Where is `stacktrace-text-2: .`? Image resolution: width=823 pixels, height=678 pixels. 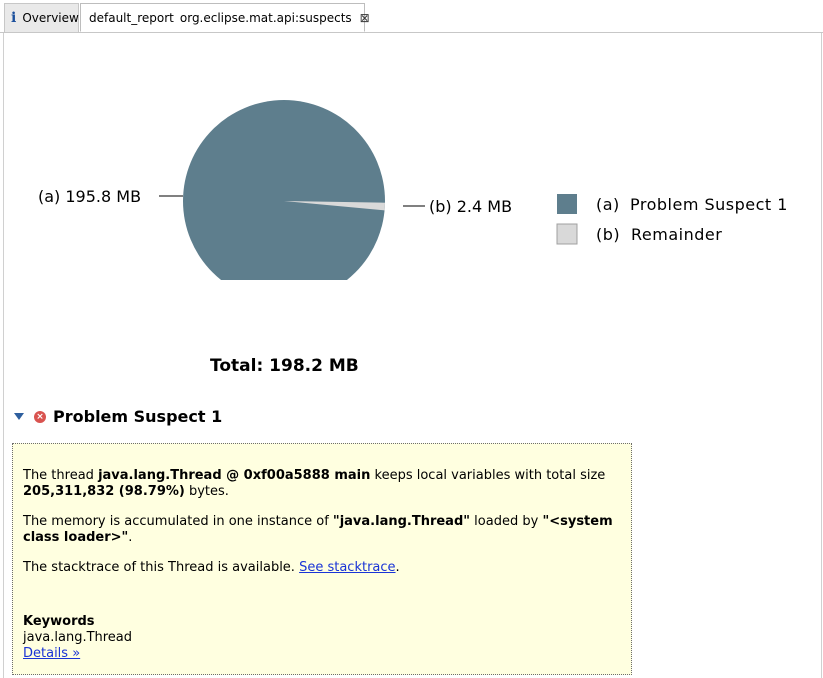
stacktrace-text-2: . is located at coordinates (397, 567).